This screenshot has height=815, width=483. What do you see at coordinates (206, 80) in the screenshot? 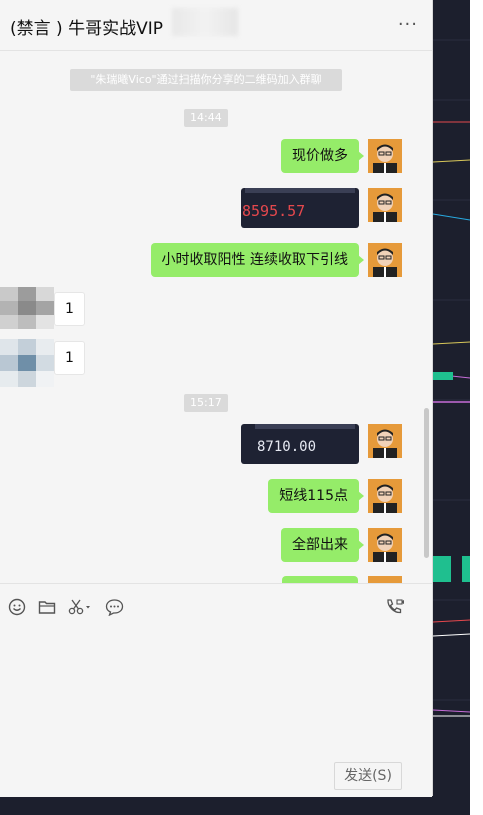
I see `system-notice: "朱瑞曦Vico"通过扫描你分享的二维码加入群聊` at bounding box center [206, 80].